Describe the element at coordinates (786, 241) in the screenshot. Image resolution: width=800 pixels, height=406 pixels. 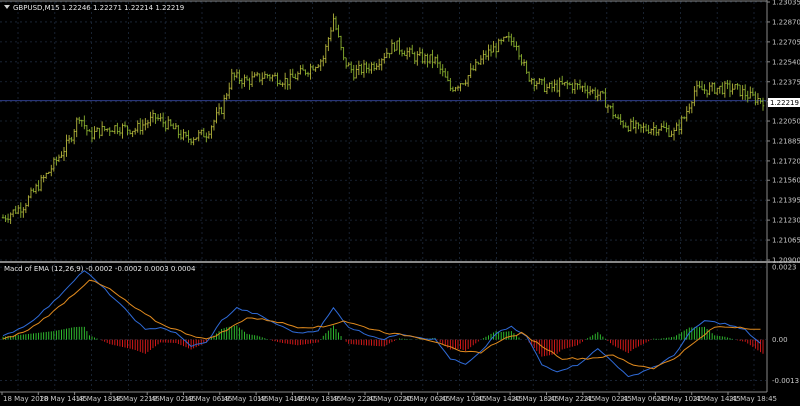
I see `price-tick-label: 1.21065` at that location.